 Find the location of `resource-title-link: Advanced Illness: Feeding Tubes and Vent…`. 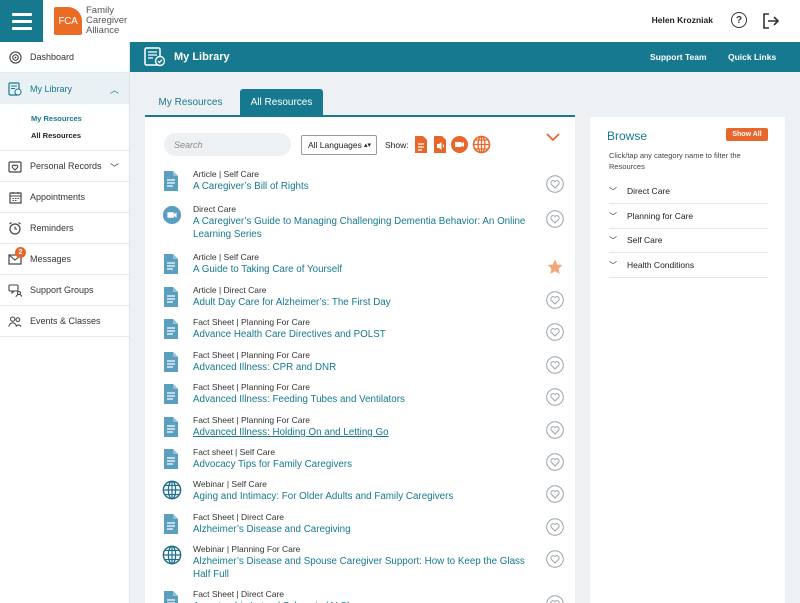

resource-title-link: Advanced Illness: Feeding Tubes and Vent… is located at coordinates (363, 400).